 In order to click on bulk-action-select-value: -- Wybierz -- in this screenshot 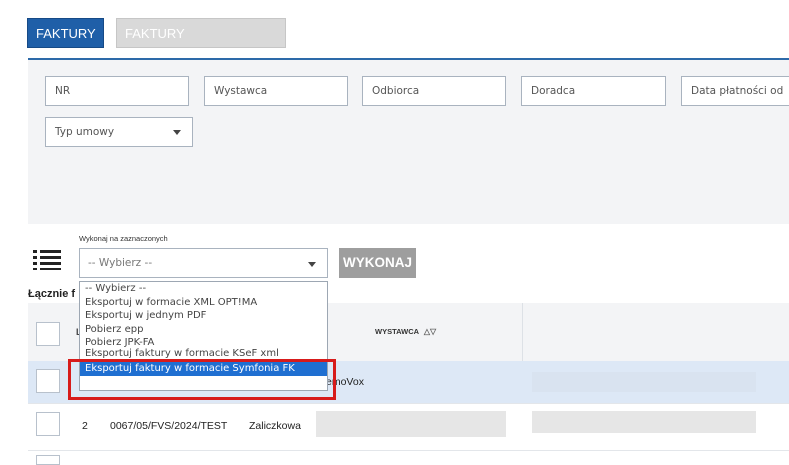, I will do `click(120, 263)`.